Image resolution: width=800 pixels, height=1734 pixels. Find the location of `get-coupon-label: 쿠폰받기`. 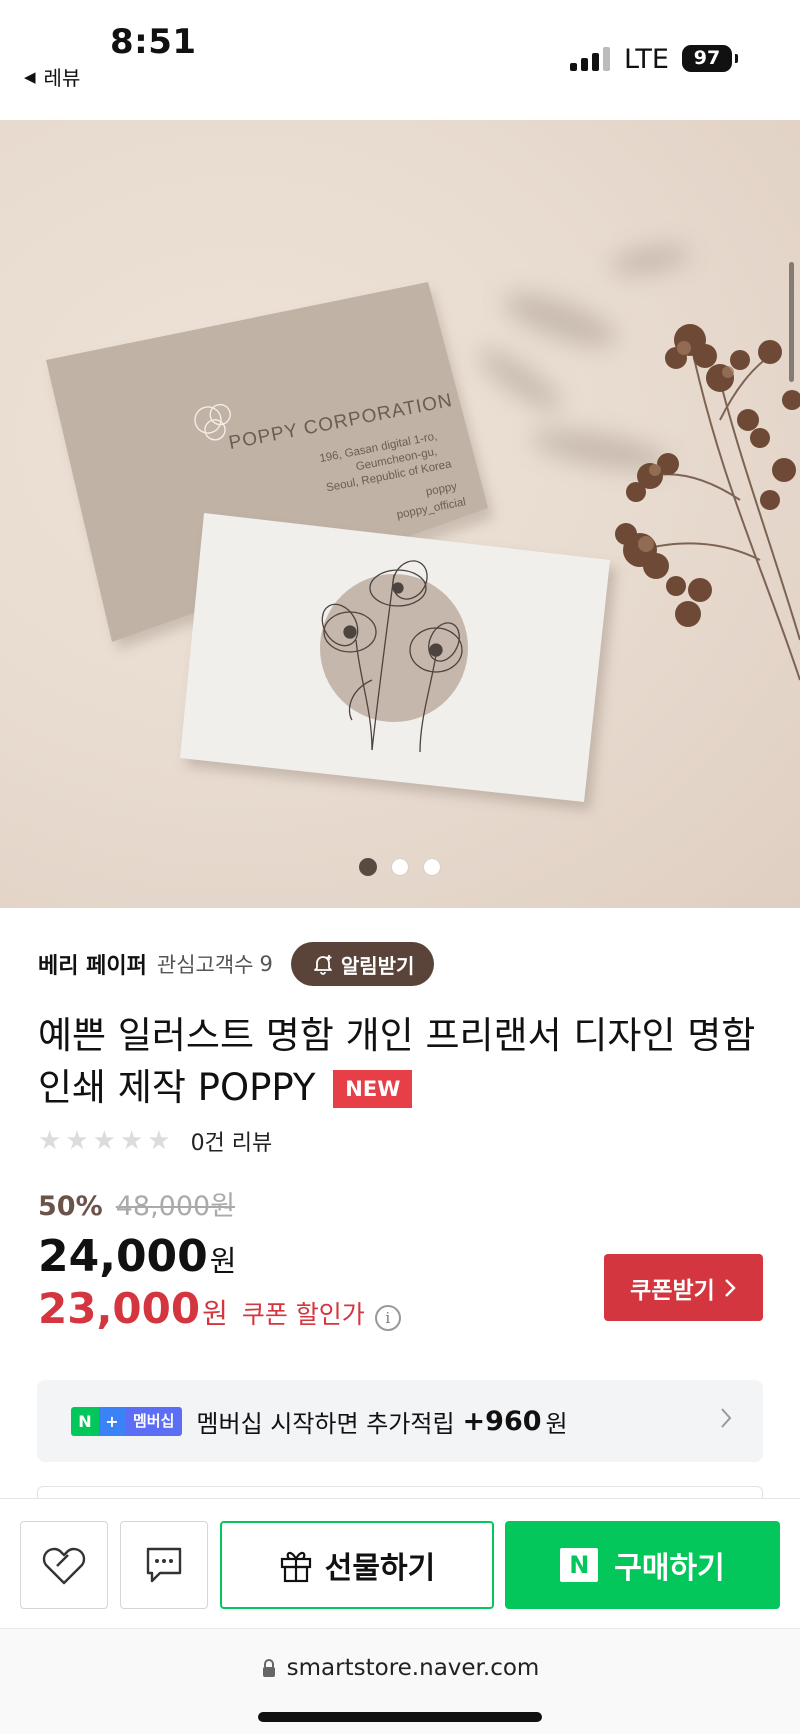

get-coupon-label: 쿠폰받기 is located at coordinates (672, 1290).